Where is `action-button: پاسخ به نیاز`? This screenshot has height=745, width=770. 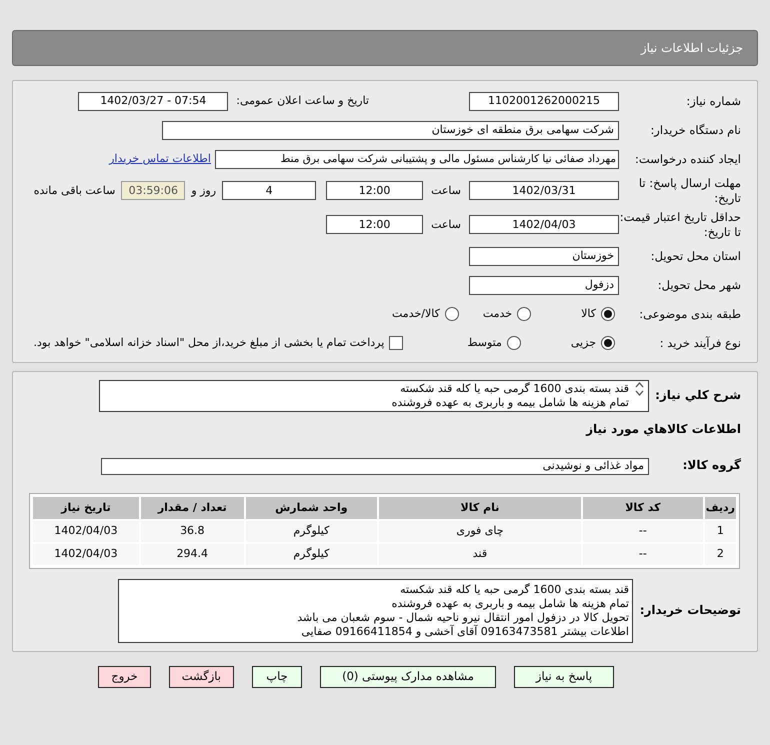 action-button: پاسخ به نیاز is located at coordinates (564, 677).